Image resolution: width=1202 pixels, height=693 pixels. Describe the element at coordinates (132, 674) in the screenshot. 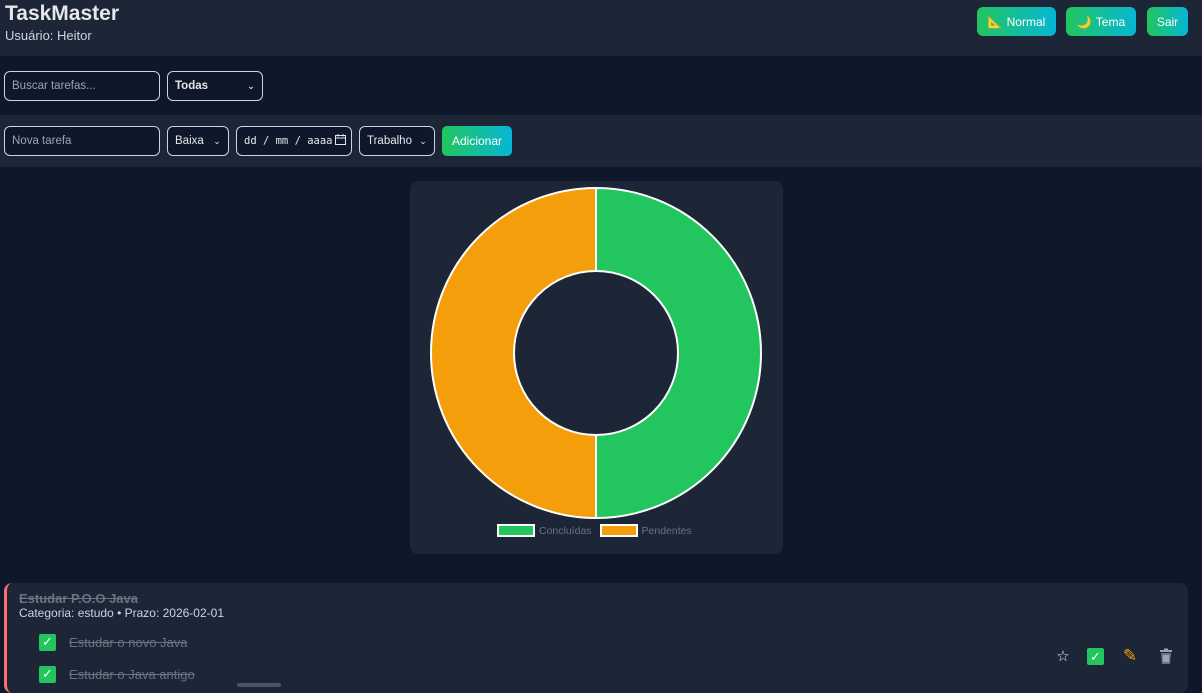

I see `subtask-label: Estudar o Java antigo` at that location.